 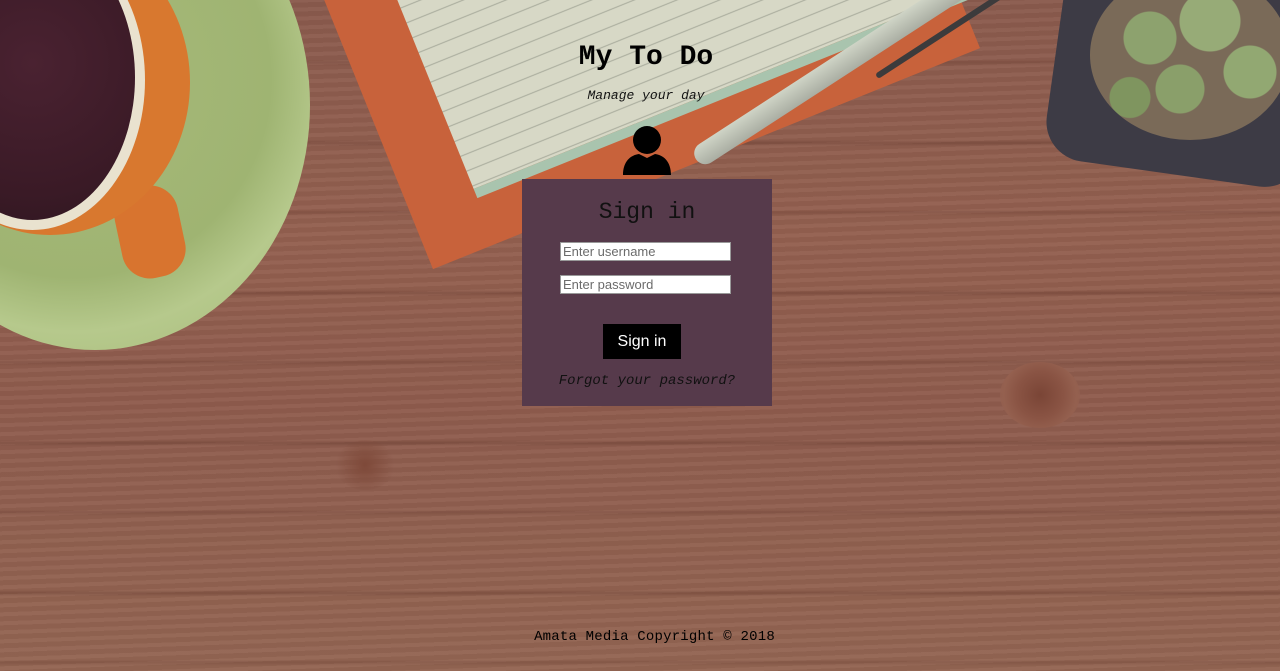 I want to click on footer-copyright: Amata Media Copyright © 2018, so click(x=654, y=637).